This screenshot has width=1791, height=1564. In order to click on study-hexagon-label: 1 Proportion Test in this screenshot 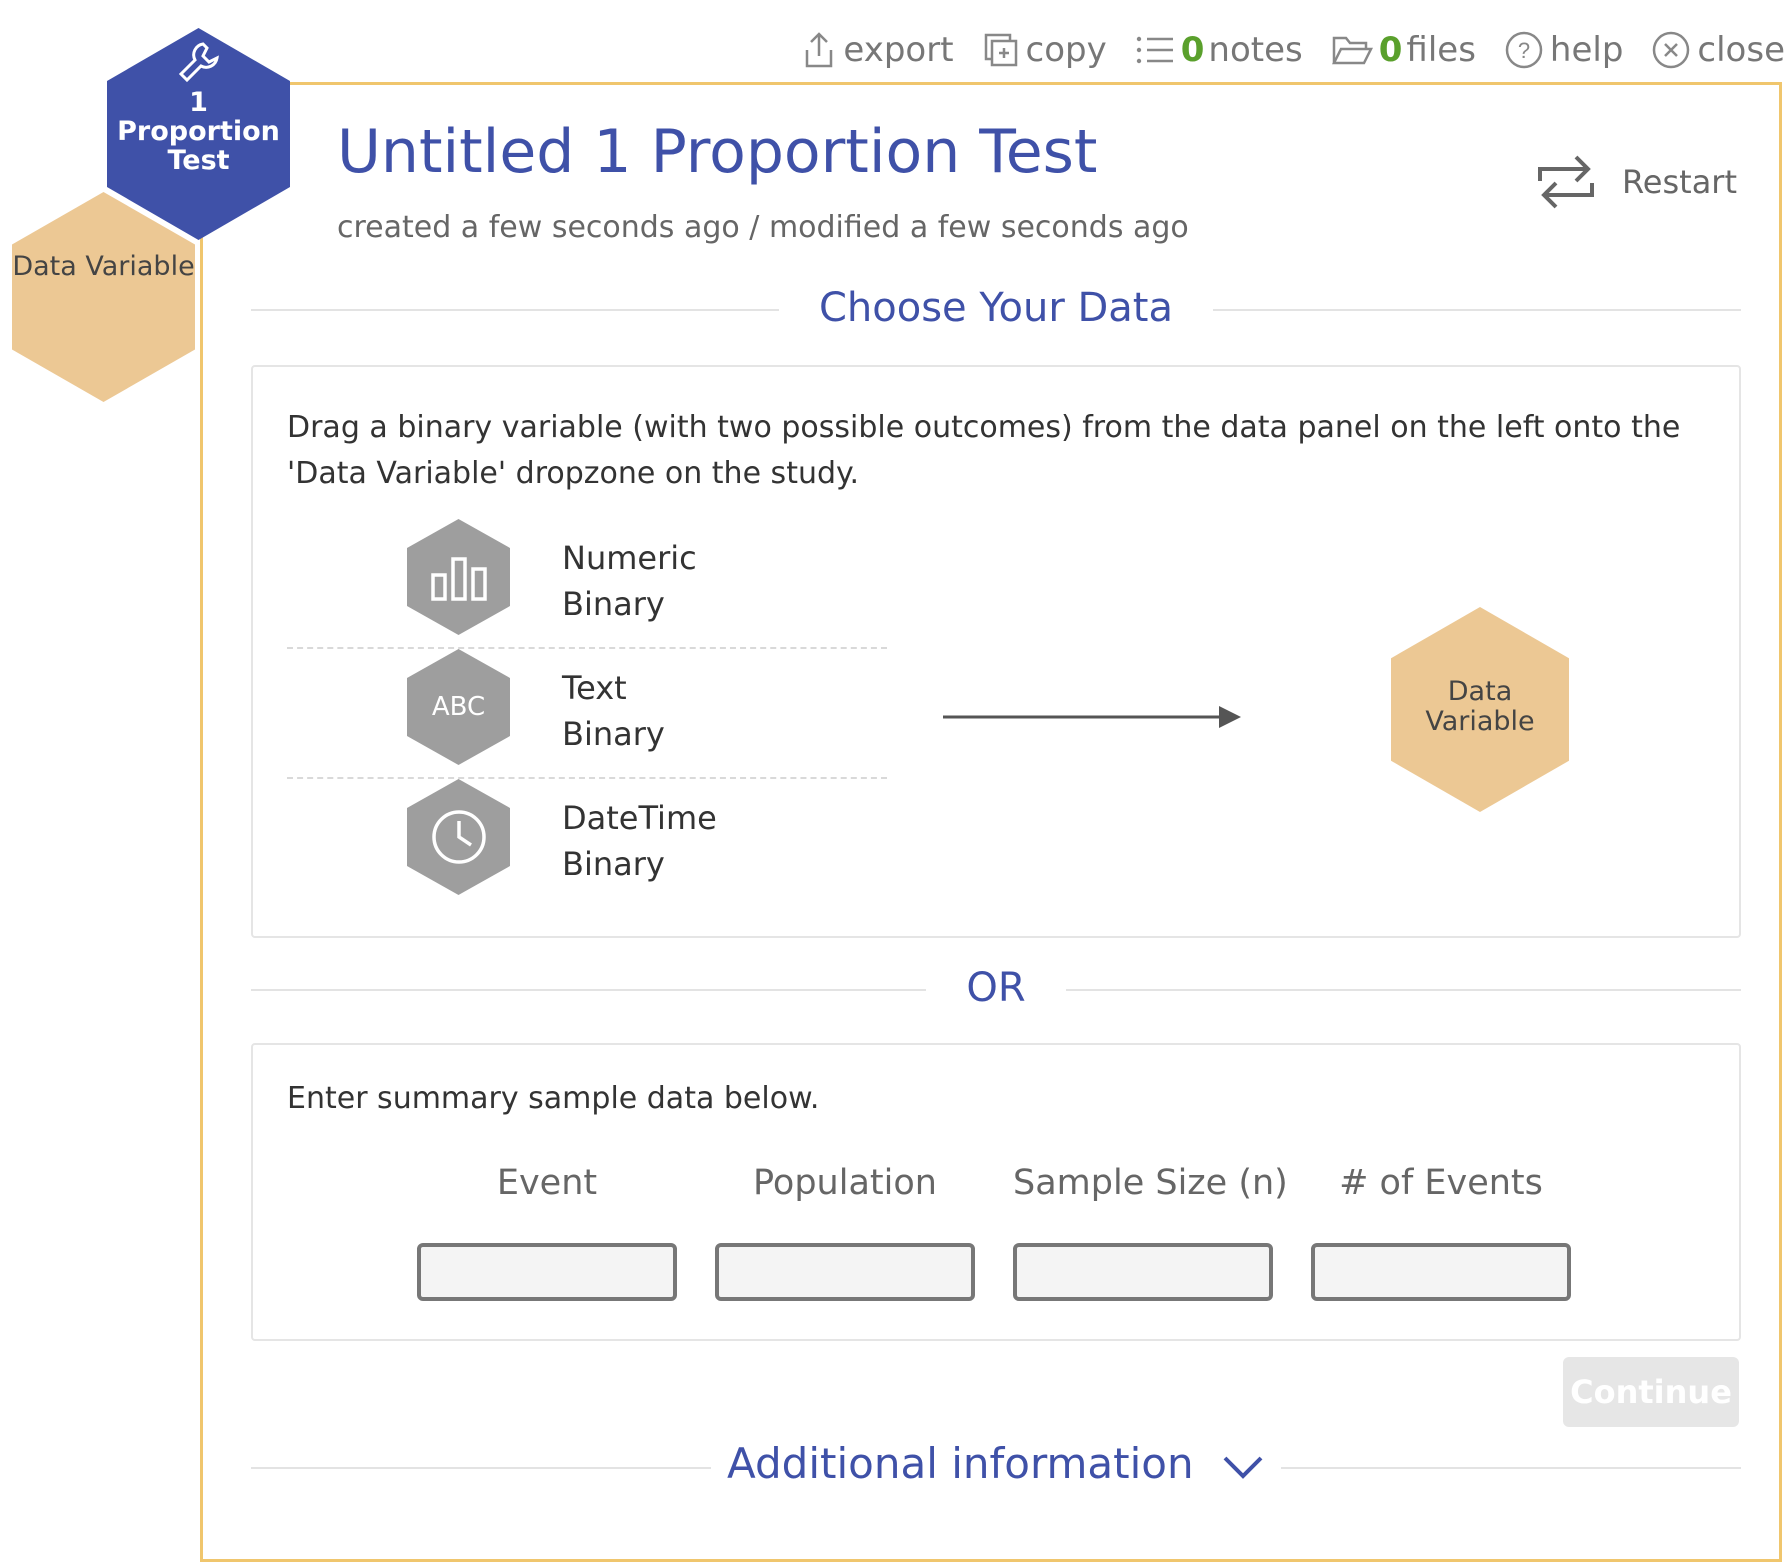, I will do `click(198, 131)`.